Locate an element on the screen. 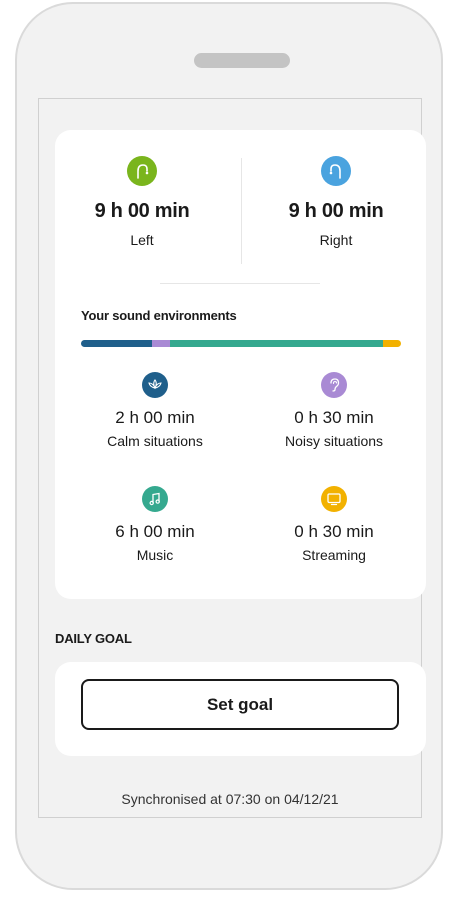  env-noisy-time: 0 h 30 min is located at coordinates (334, 417).